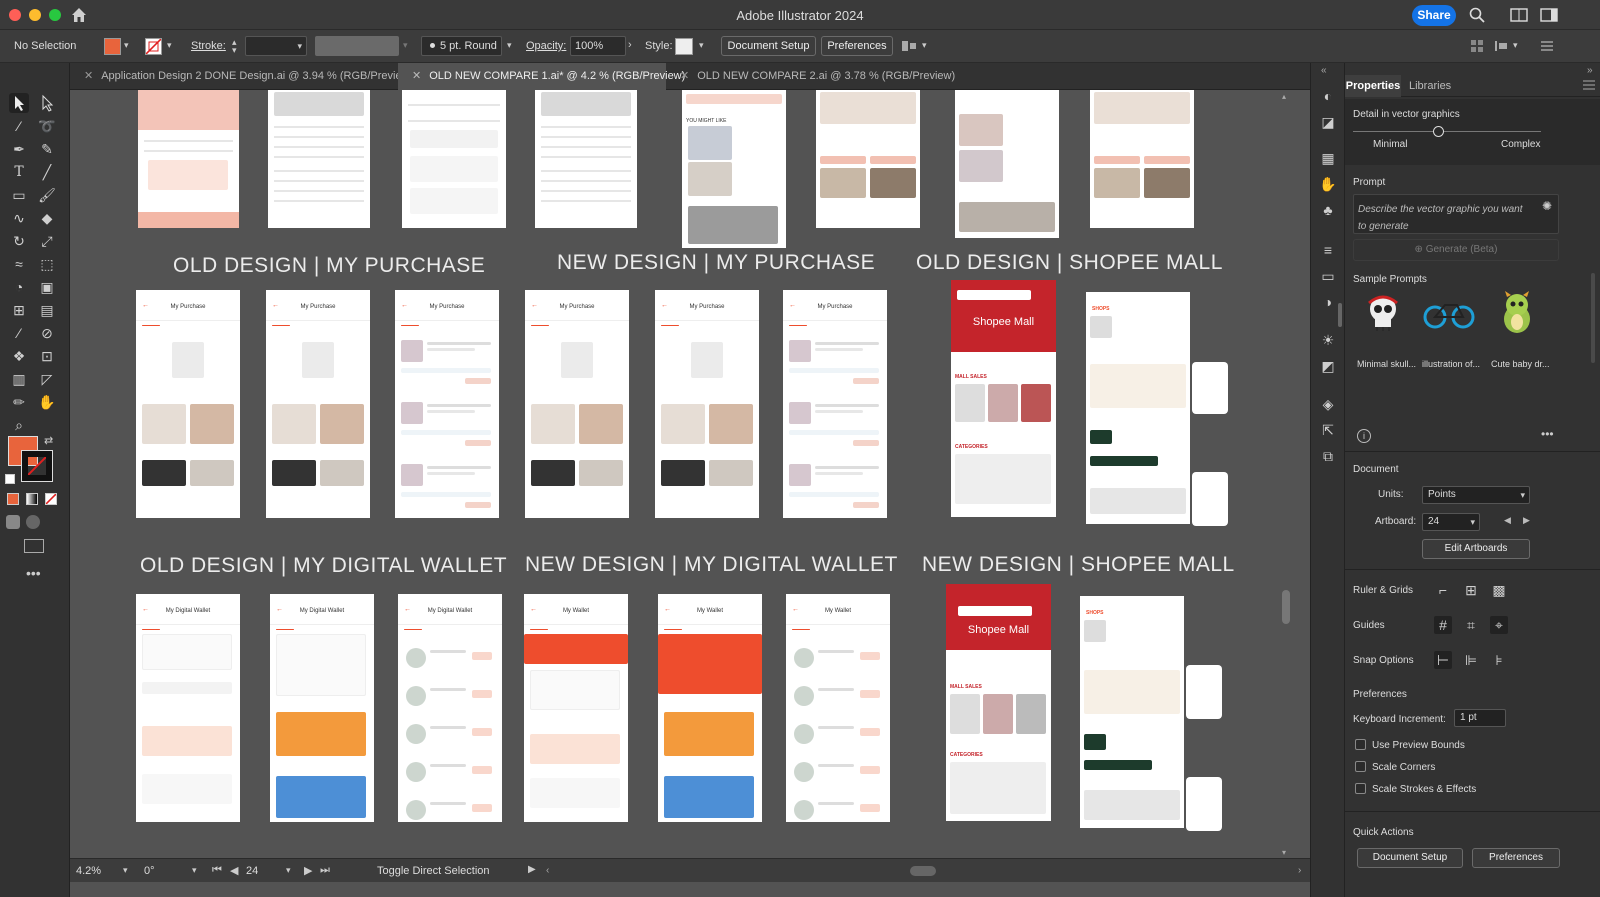 Image resolution: width=1600 pixels, height=897 pixels. What do you see at coordinates (19, 287) in the screenshot?
I see `shape-builder-icon: ◔` at bounding box center [19, 287].